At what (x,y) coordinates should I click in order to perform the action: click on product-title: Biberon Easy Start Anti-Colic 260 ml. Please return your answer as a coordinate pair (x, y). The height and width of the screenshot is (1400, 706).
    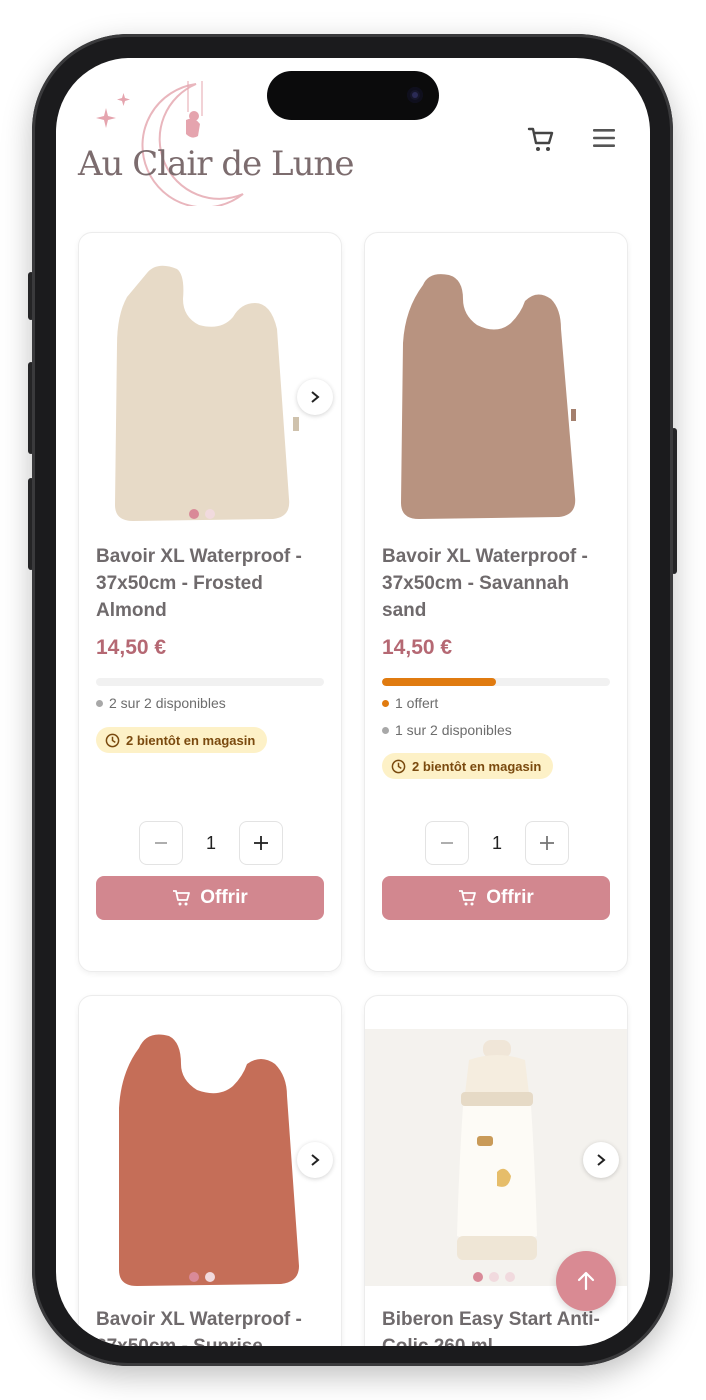
    Looking at the image, I should click on (498, 1326).